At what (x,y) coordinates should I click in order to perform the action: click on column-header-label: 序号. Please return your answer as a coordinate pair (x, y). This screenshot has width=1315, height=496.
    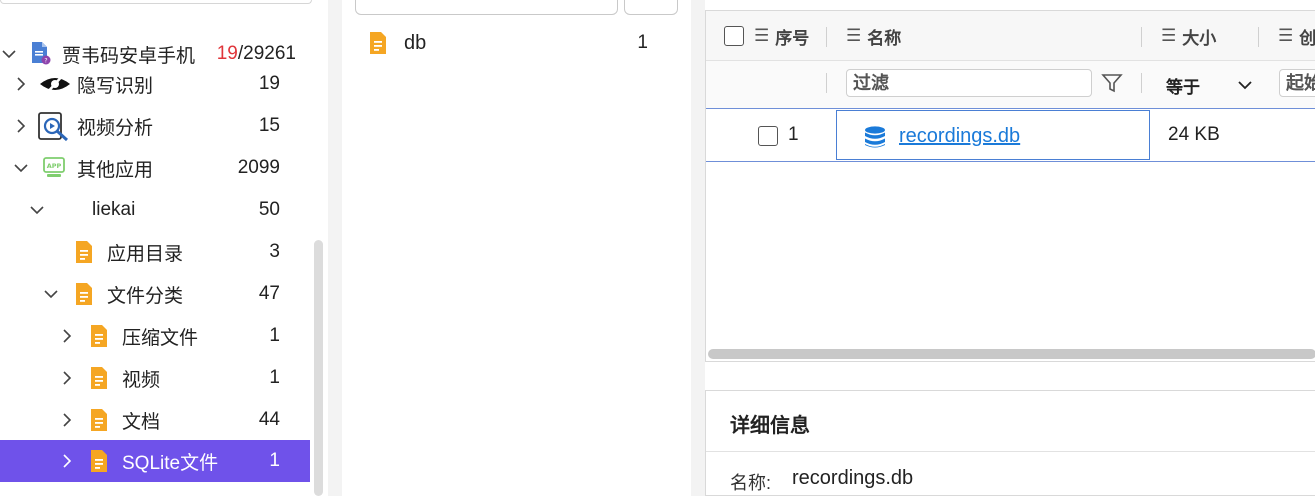
    Looking at the image, I should click on (792, 38).